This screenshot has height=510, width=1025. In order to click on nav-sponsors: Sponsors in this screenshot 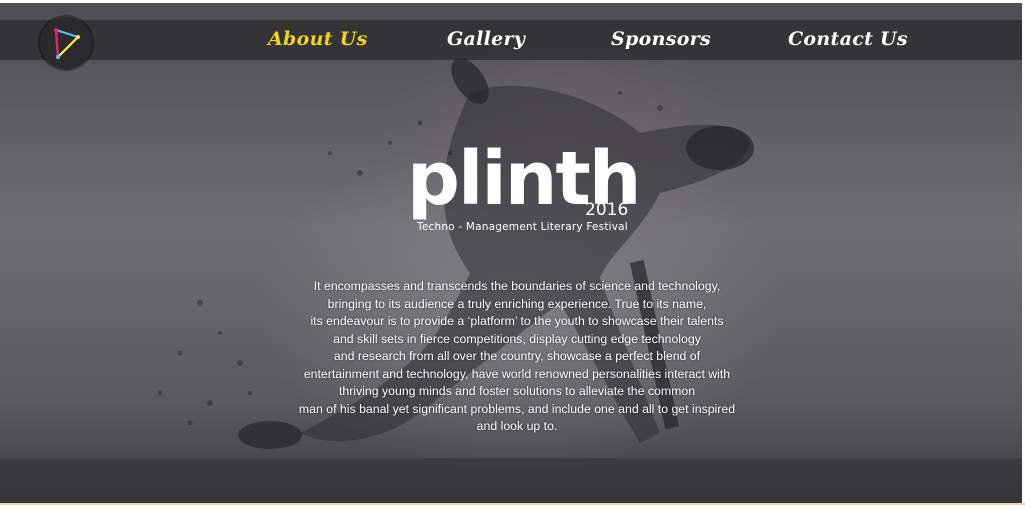, I will do `click(661, 39)`.